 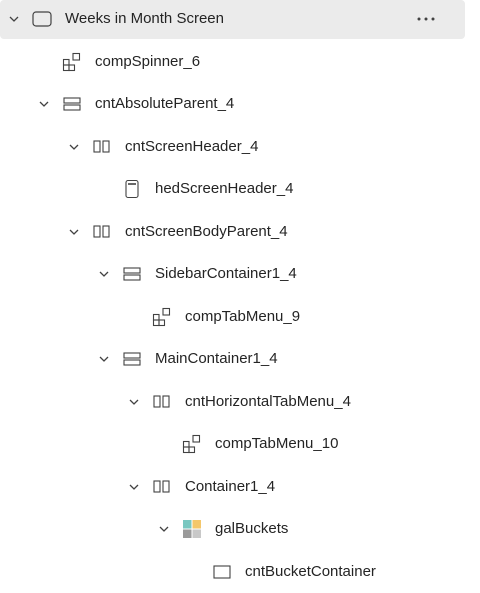 I want to click on tree-item-compTabMenu-10: compTabMenu_10, so click(x=240, y=444).